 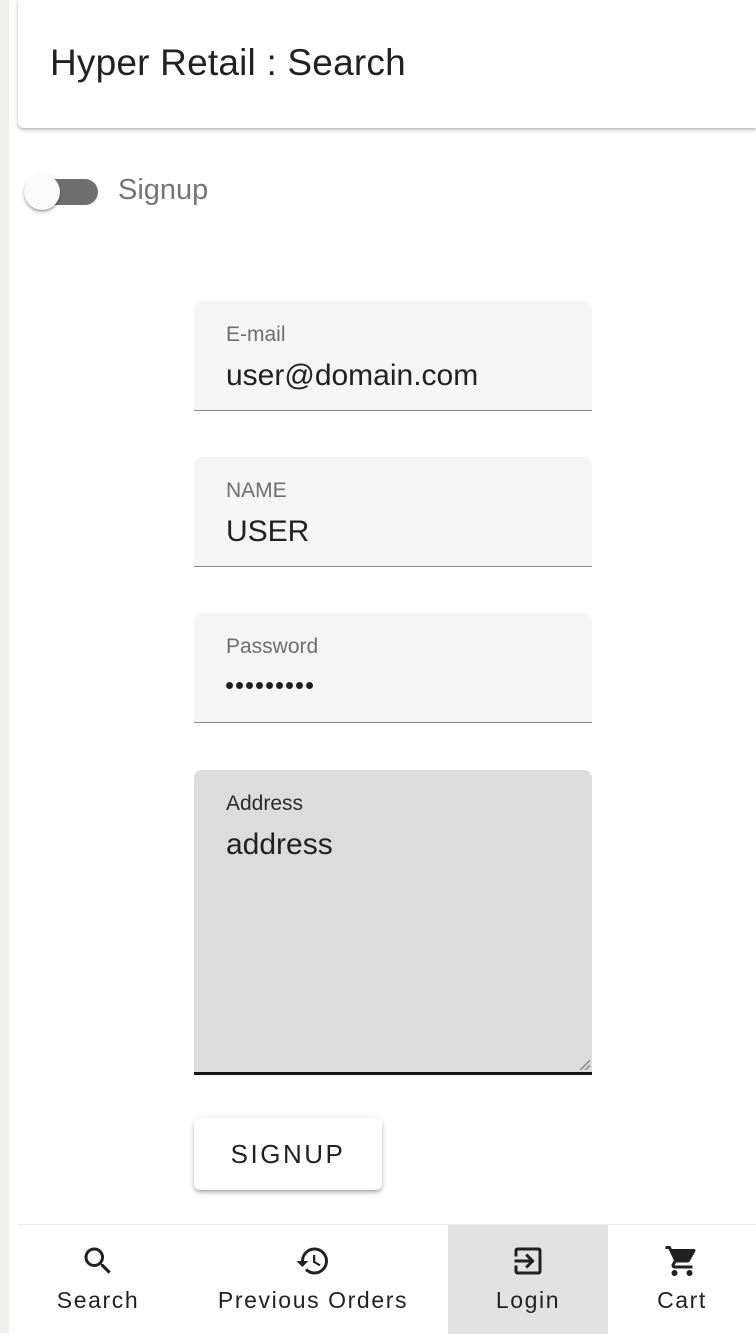 What do you see at coordinates (528, 1300) in the screenshot?
I see `nav-login-label: Login` at bounding box center [528, 1300].